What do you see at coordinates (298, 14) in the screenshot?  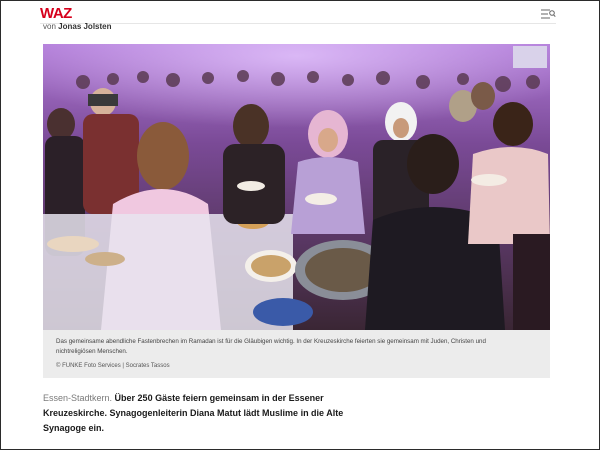 I see `site-header: WAZ` at bounding box center [298, 14].